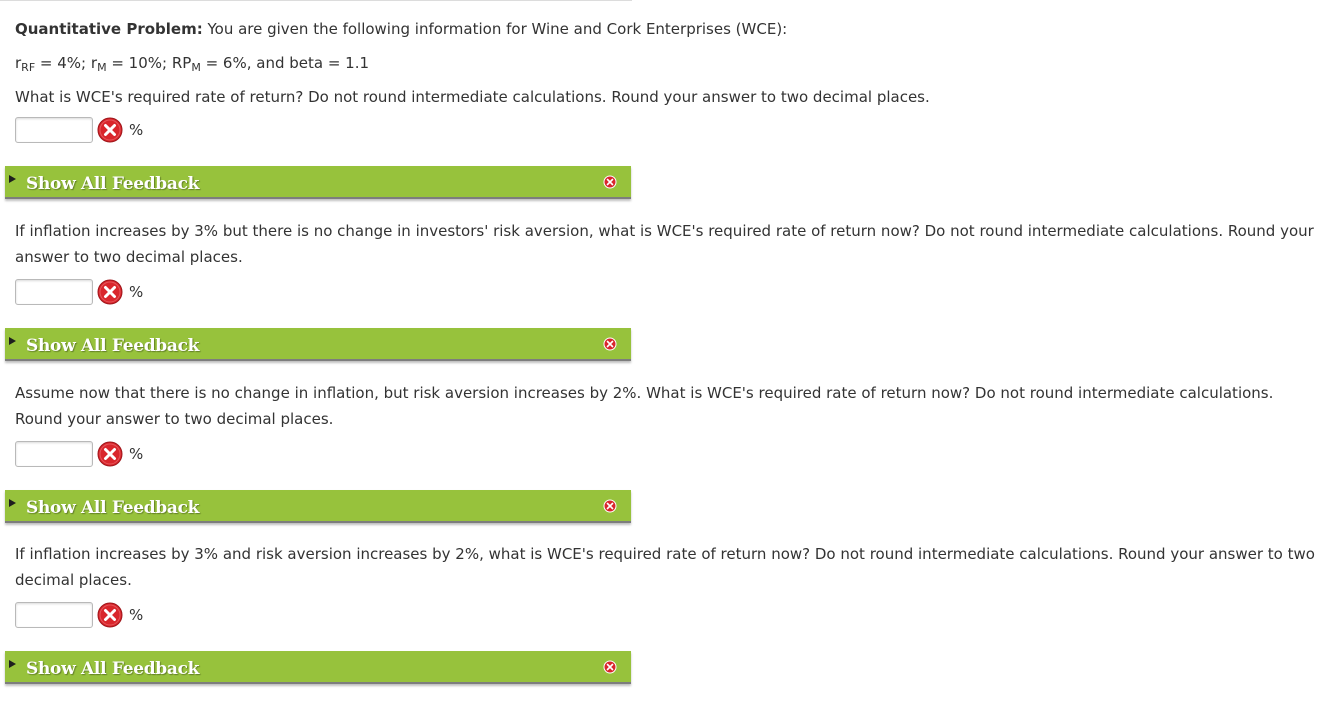 The width and height of the screenshot is (1342, 720). I want to click on top-divider, so click(316, 0).